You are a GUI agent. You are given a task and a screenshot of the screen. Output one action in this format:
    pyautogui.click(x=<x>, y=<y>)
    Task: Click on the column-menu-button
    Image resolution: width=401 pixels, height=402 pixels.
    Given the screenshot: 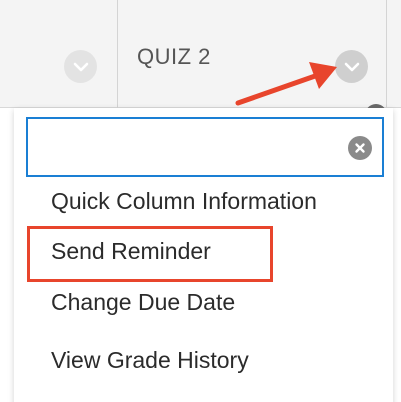 What is the action you would take?
    pyautogui.click(x=351, y=66)
    